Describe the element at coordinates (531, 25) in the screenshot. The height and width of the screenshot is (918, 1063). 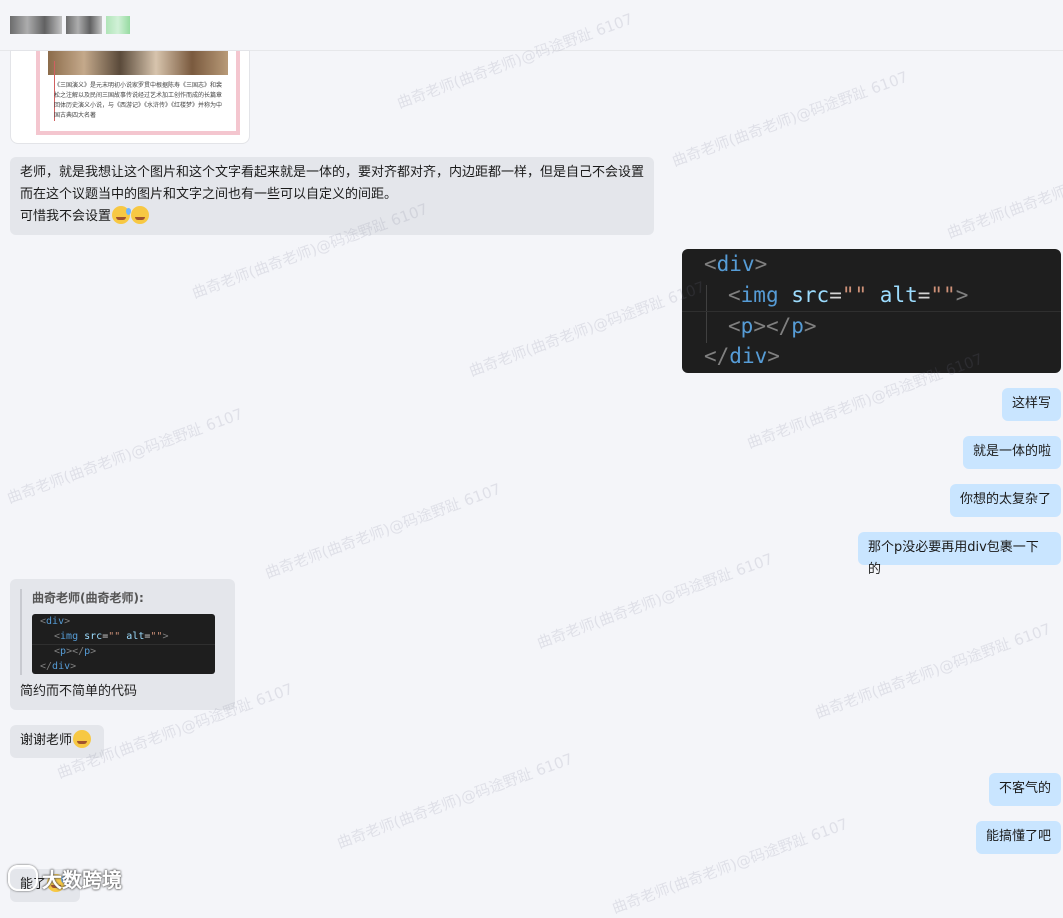
I see `chat-header` at that location.